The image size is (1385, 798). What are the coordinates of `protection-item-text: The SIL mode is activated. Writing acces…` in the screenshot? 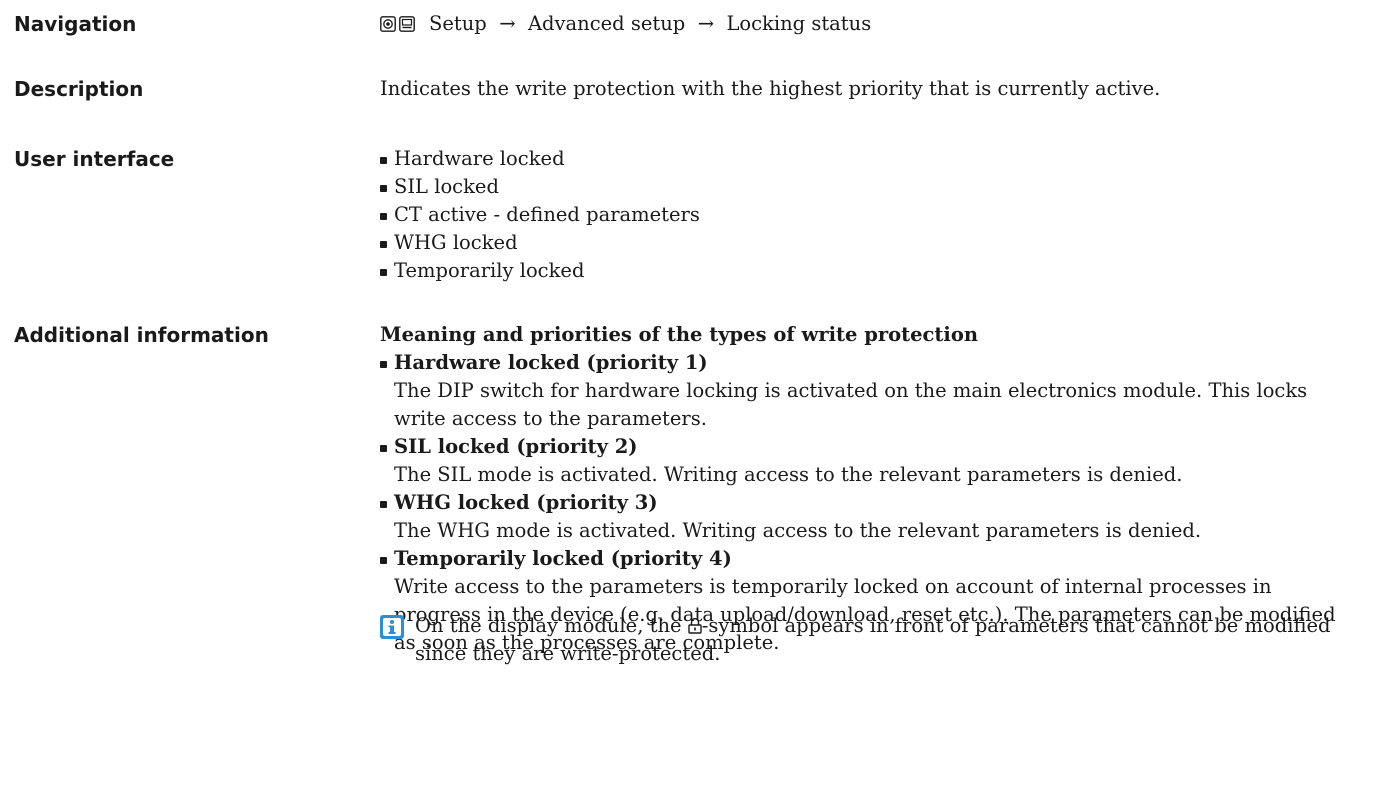 It's located at (788, 474).